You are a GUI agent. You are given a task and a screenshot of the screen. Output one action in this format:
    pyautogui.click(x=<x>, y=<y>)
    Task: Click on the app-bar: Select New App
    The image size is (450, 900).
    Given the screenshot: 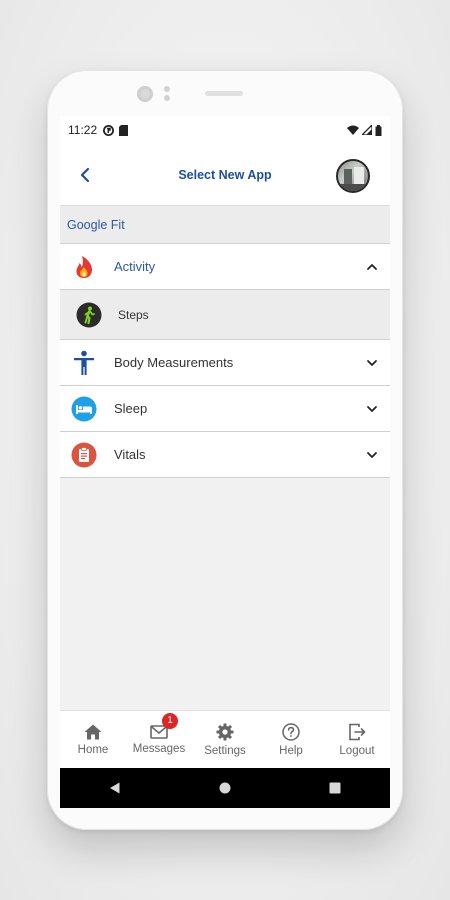 What is the action you would take?
    pyautogui.click(x=225, y=175)
    